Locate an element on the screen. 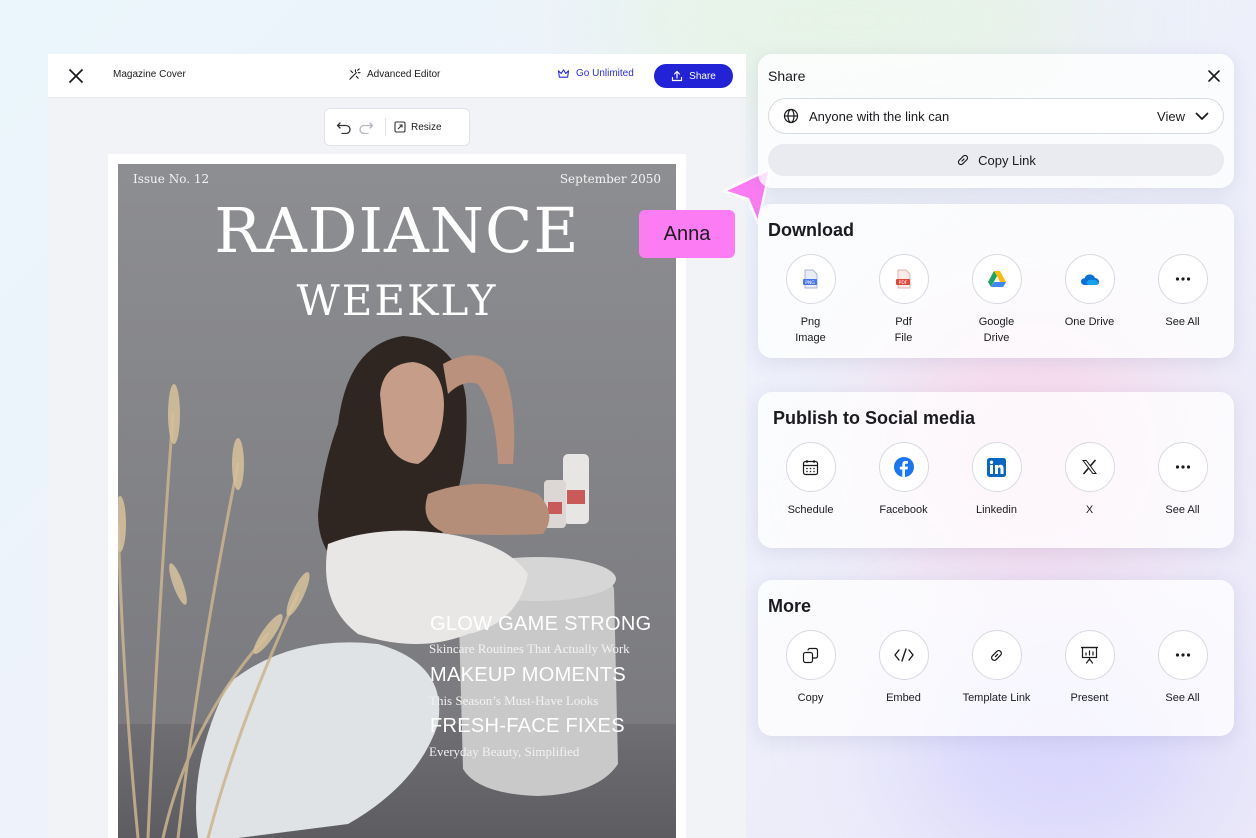 The height and width of the screenshot is (838, 1256). cover-headline: MAKEUP MOMENTS is located at coordinates (528, 675).